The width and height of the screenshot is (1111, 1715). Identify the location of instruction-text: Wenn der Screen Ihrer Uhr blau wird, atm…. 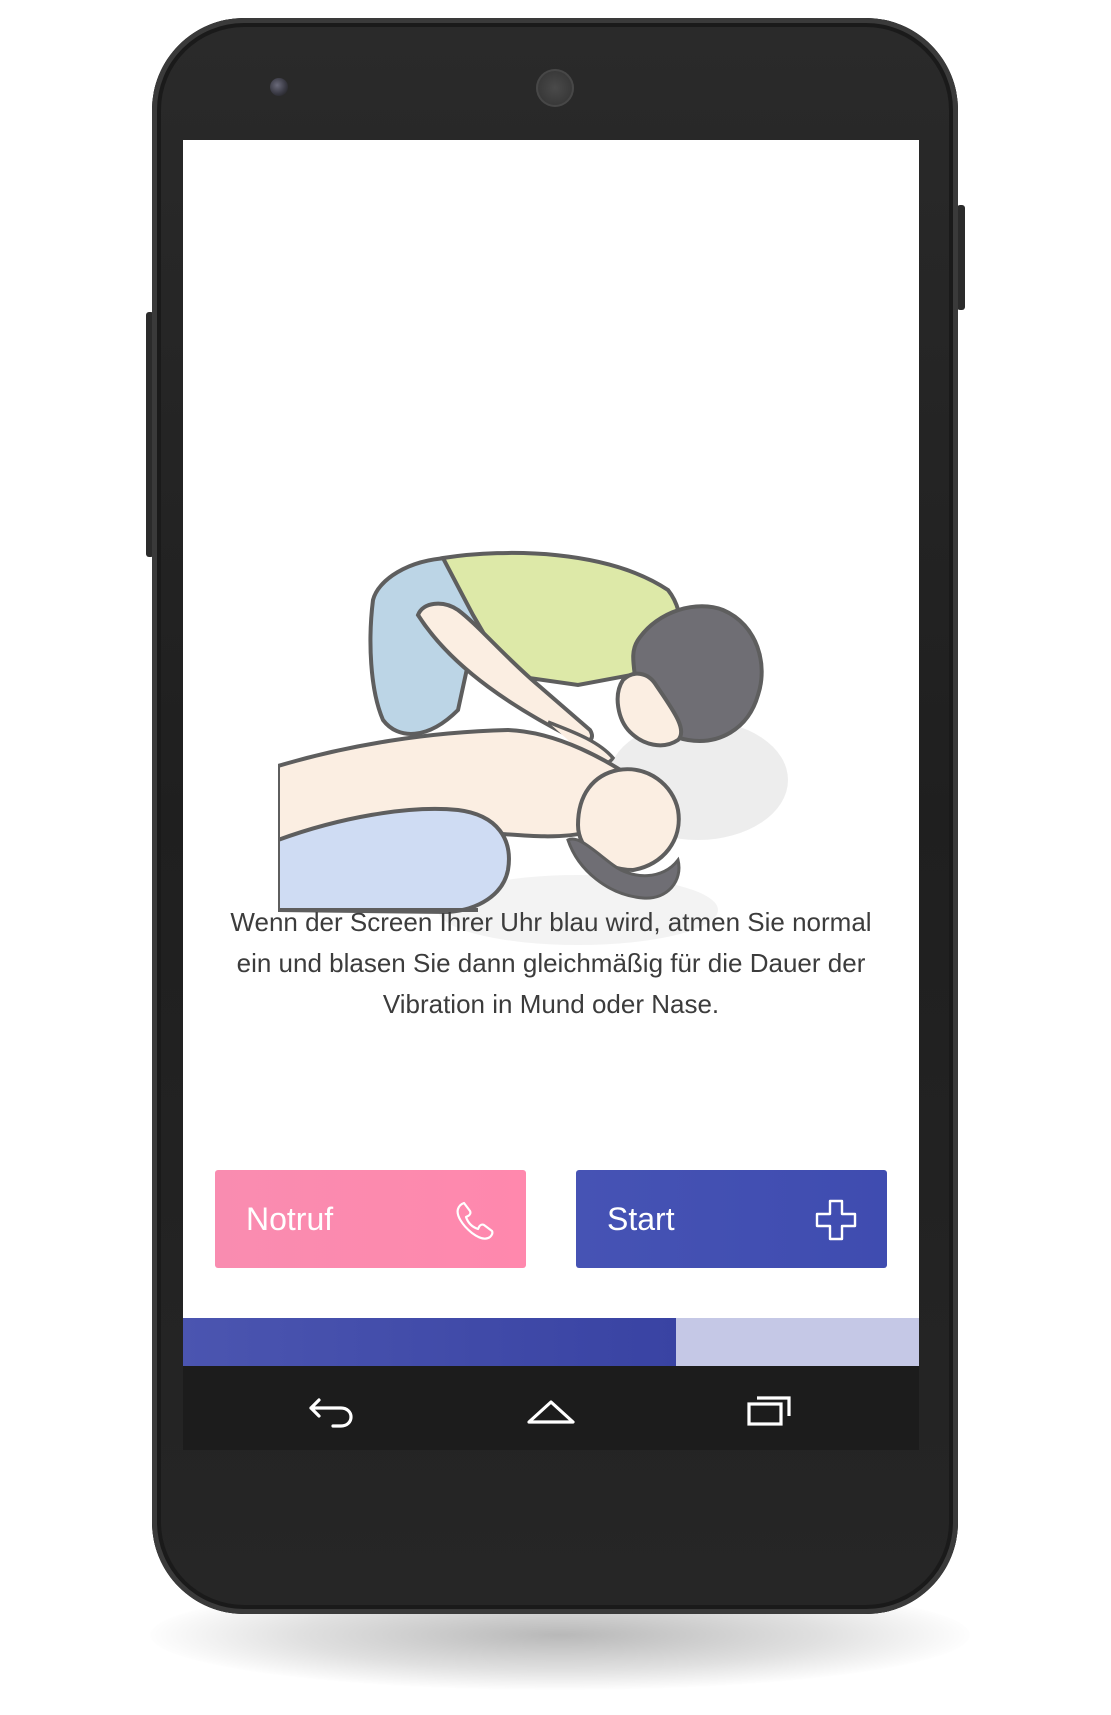
(551, 963).